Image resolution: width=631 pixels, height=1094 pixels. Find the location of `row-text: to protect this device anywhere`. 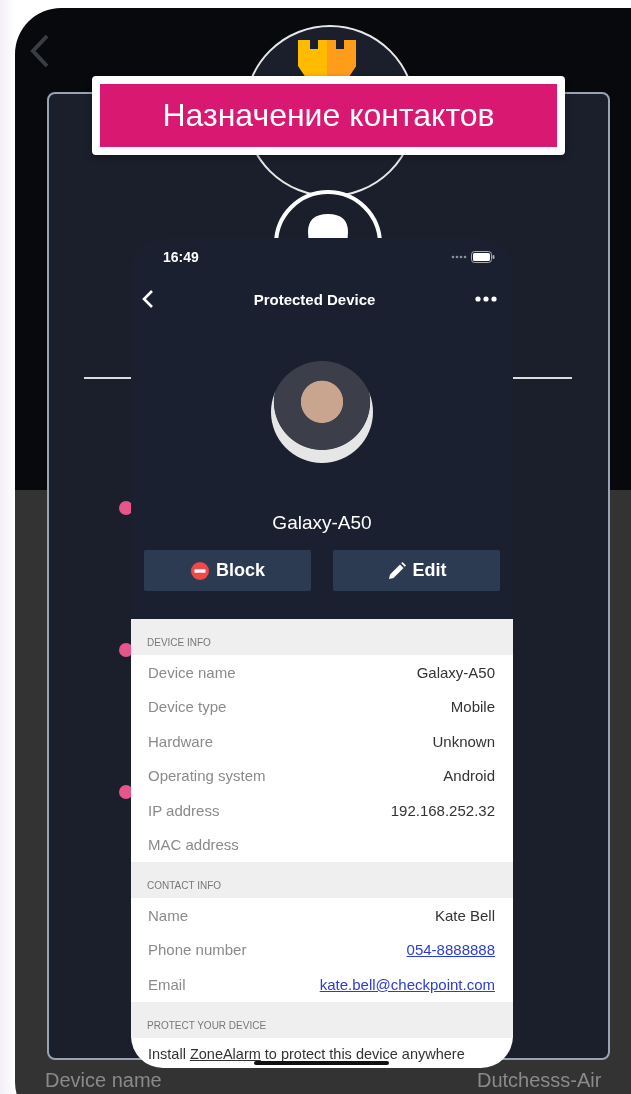

row-text: to protect this device anywhere is located at coordinates (364, 1053).